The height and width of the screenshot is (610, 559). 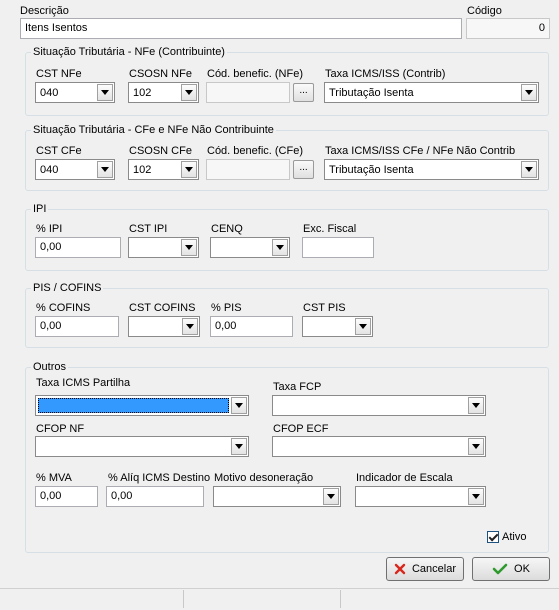 I want to click on pis-cofins-group-title: PIS / COFINS, so click(x=67, y=288).